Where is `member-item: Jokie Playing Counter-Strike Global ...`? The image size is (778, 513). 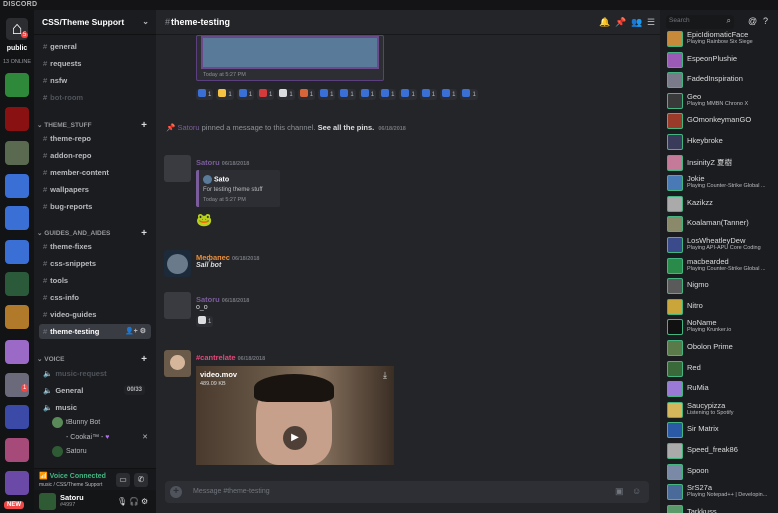 member-item: Jokie Playing Counter-Strike Global ... is located at coordinates (722, 183).